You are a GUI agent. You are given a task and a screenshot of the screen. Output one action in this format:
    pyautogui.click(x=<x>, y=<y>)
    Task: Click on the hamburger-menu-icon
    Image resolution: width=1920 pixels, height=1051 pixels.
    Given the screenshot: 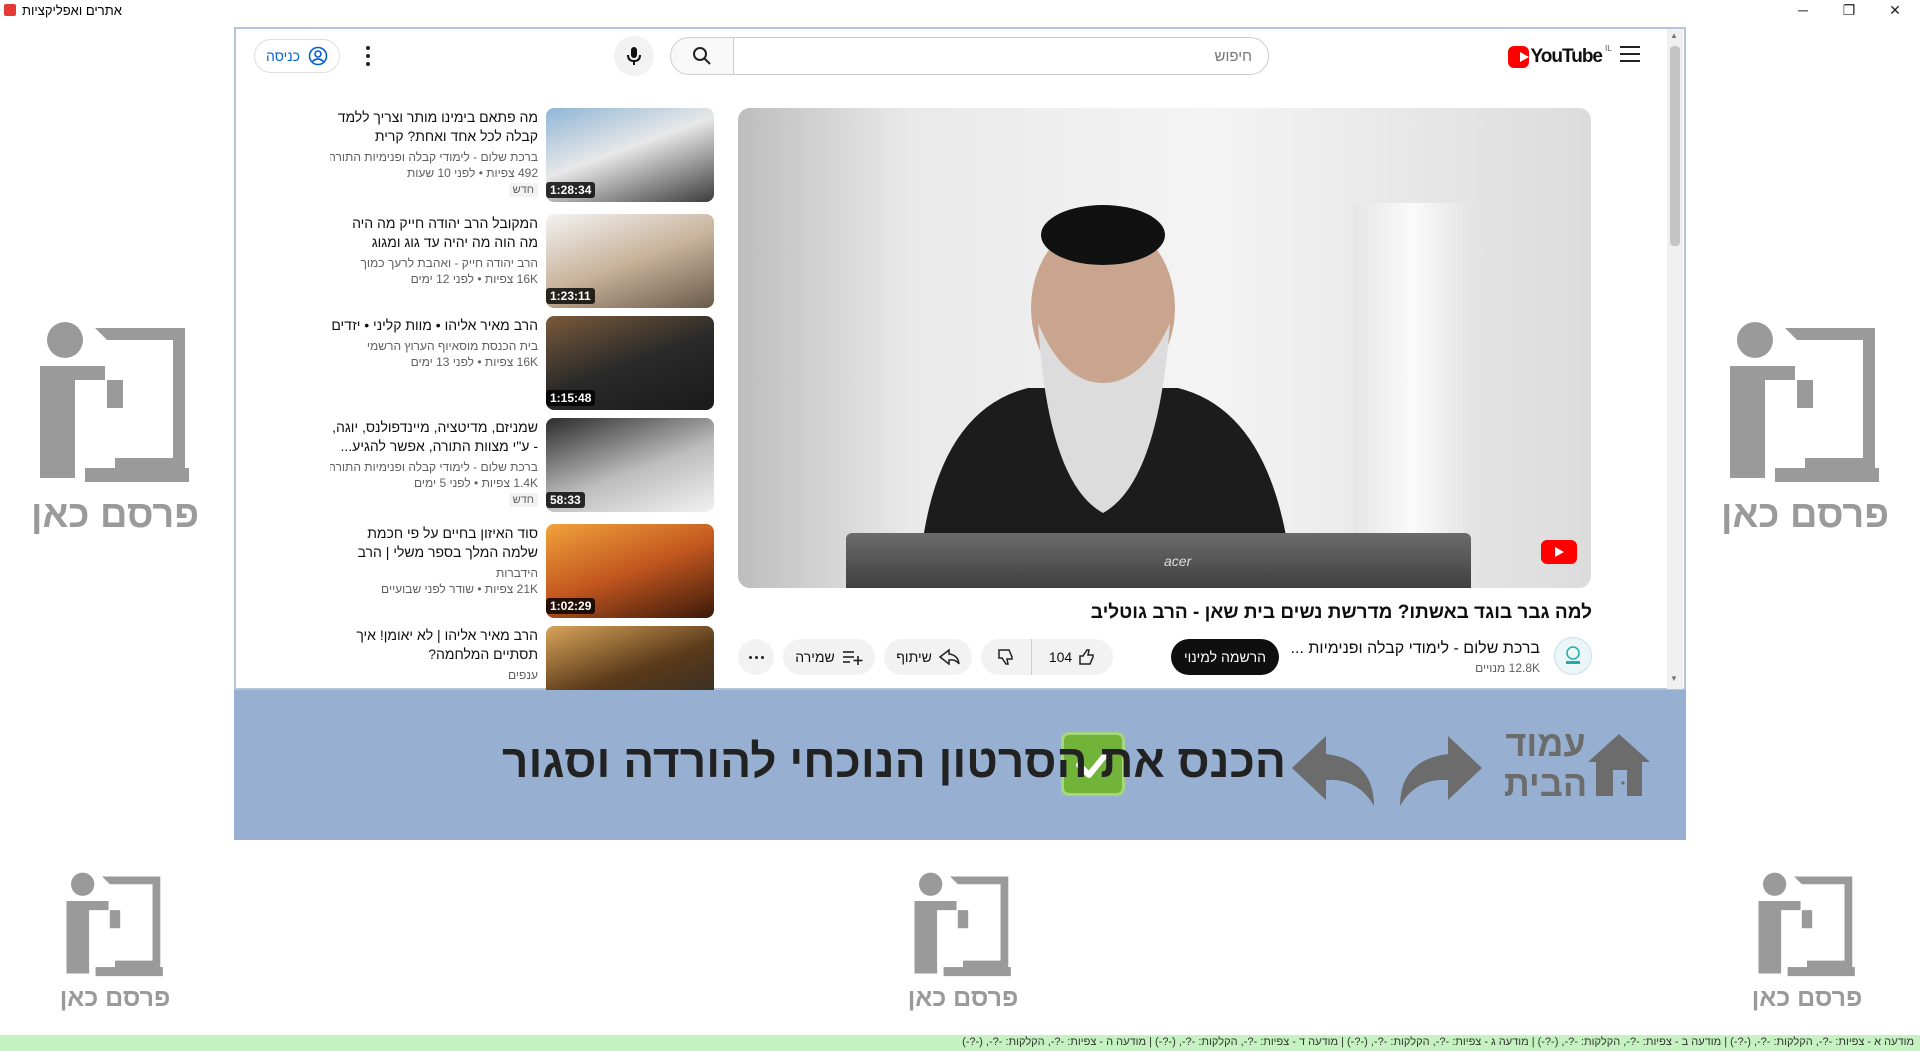 What is the action you would take?
    pyautogui.click(x=1630, y=54)
    